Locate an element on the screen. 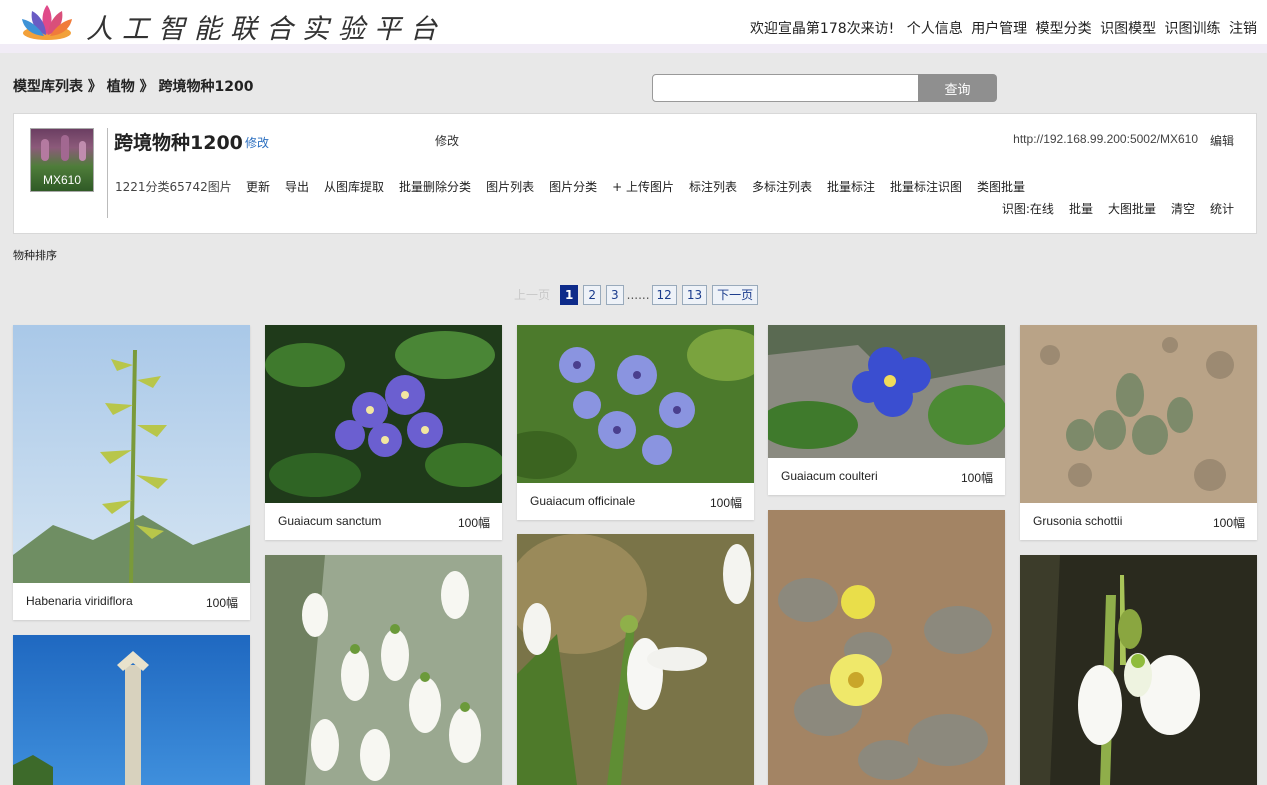 The height and width of the screenshot is (785, 1267). welcome-text: 欢迎宣晶第178次来访! is located at coordinates (822, 29).